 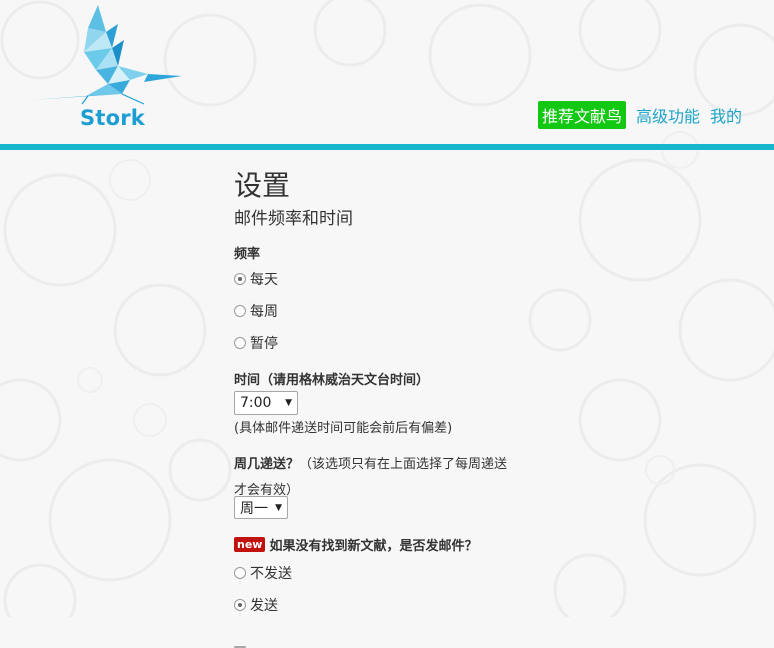 I want to click on weekday-hint: （该选项只有在上面选择了每周递送, so click(x=403, y=464).